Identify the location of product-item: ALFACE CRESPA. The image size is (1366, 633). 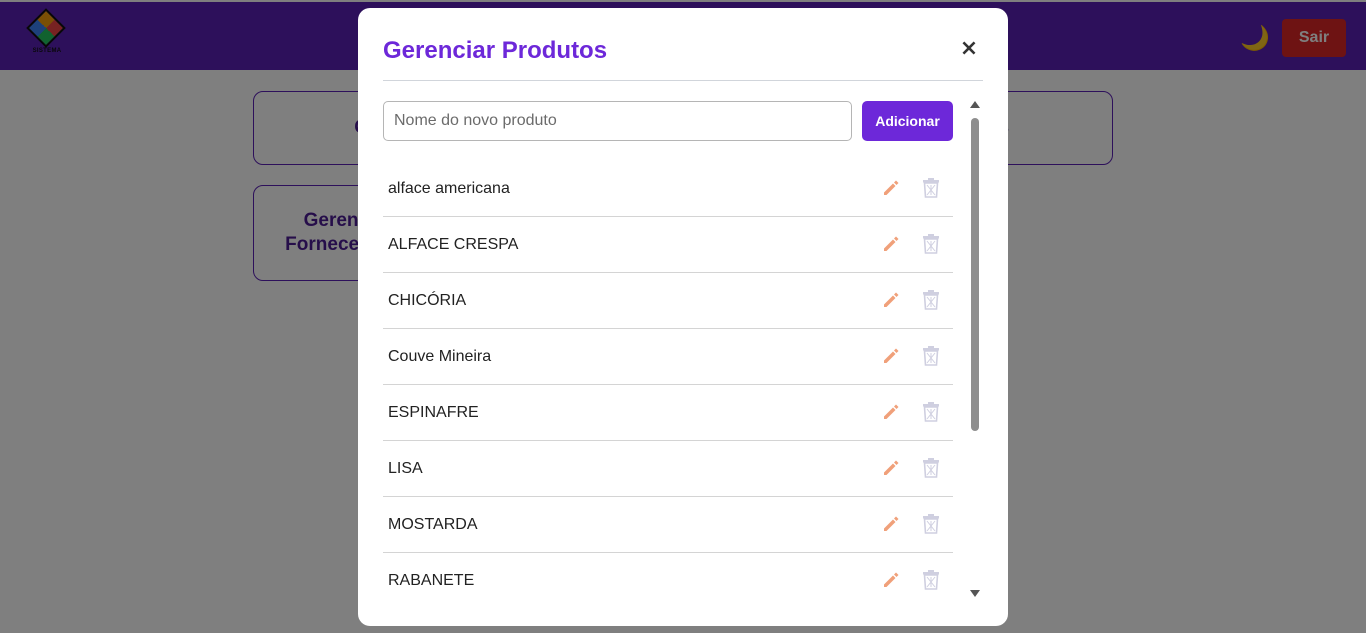
(668, 245).